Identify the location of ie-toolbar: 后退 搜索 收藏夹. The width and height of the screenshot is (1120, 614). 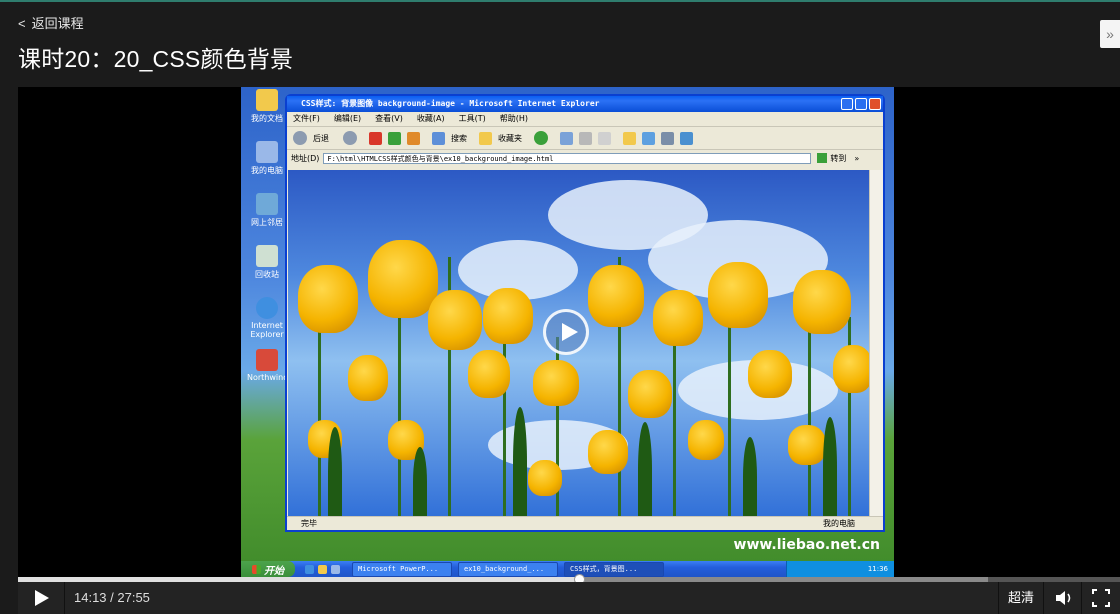
(585, 138).